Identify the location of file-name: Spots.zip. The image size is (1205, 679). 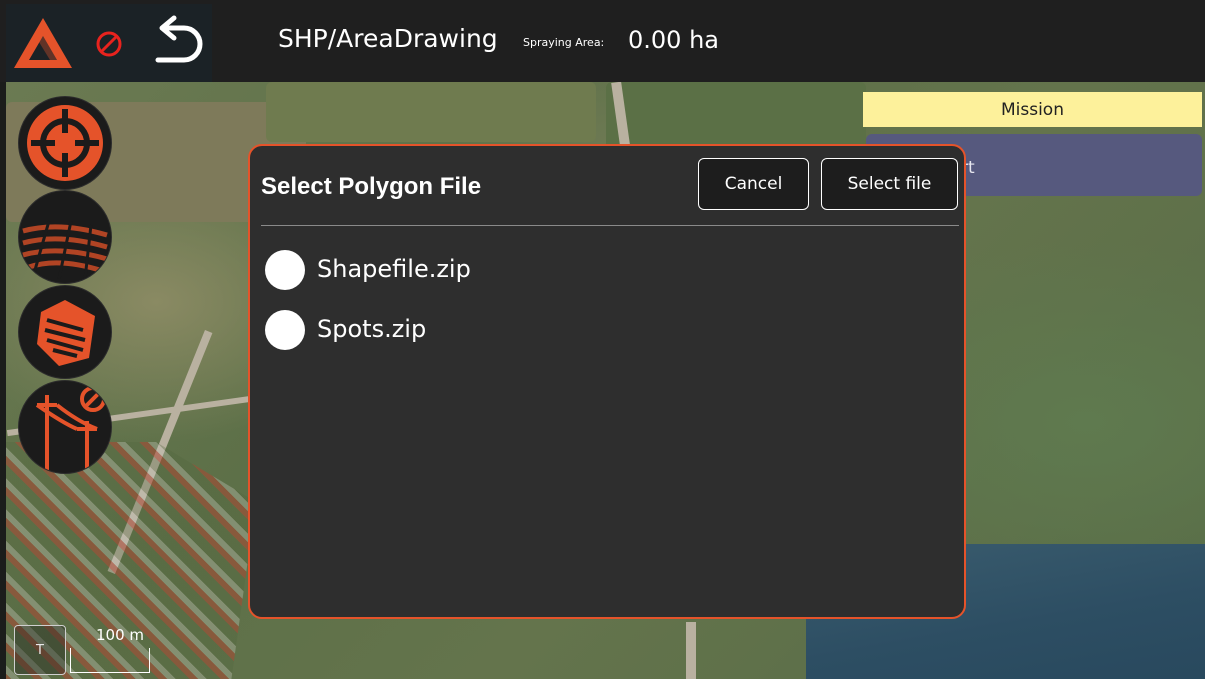
(372, 329).